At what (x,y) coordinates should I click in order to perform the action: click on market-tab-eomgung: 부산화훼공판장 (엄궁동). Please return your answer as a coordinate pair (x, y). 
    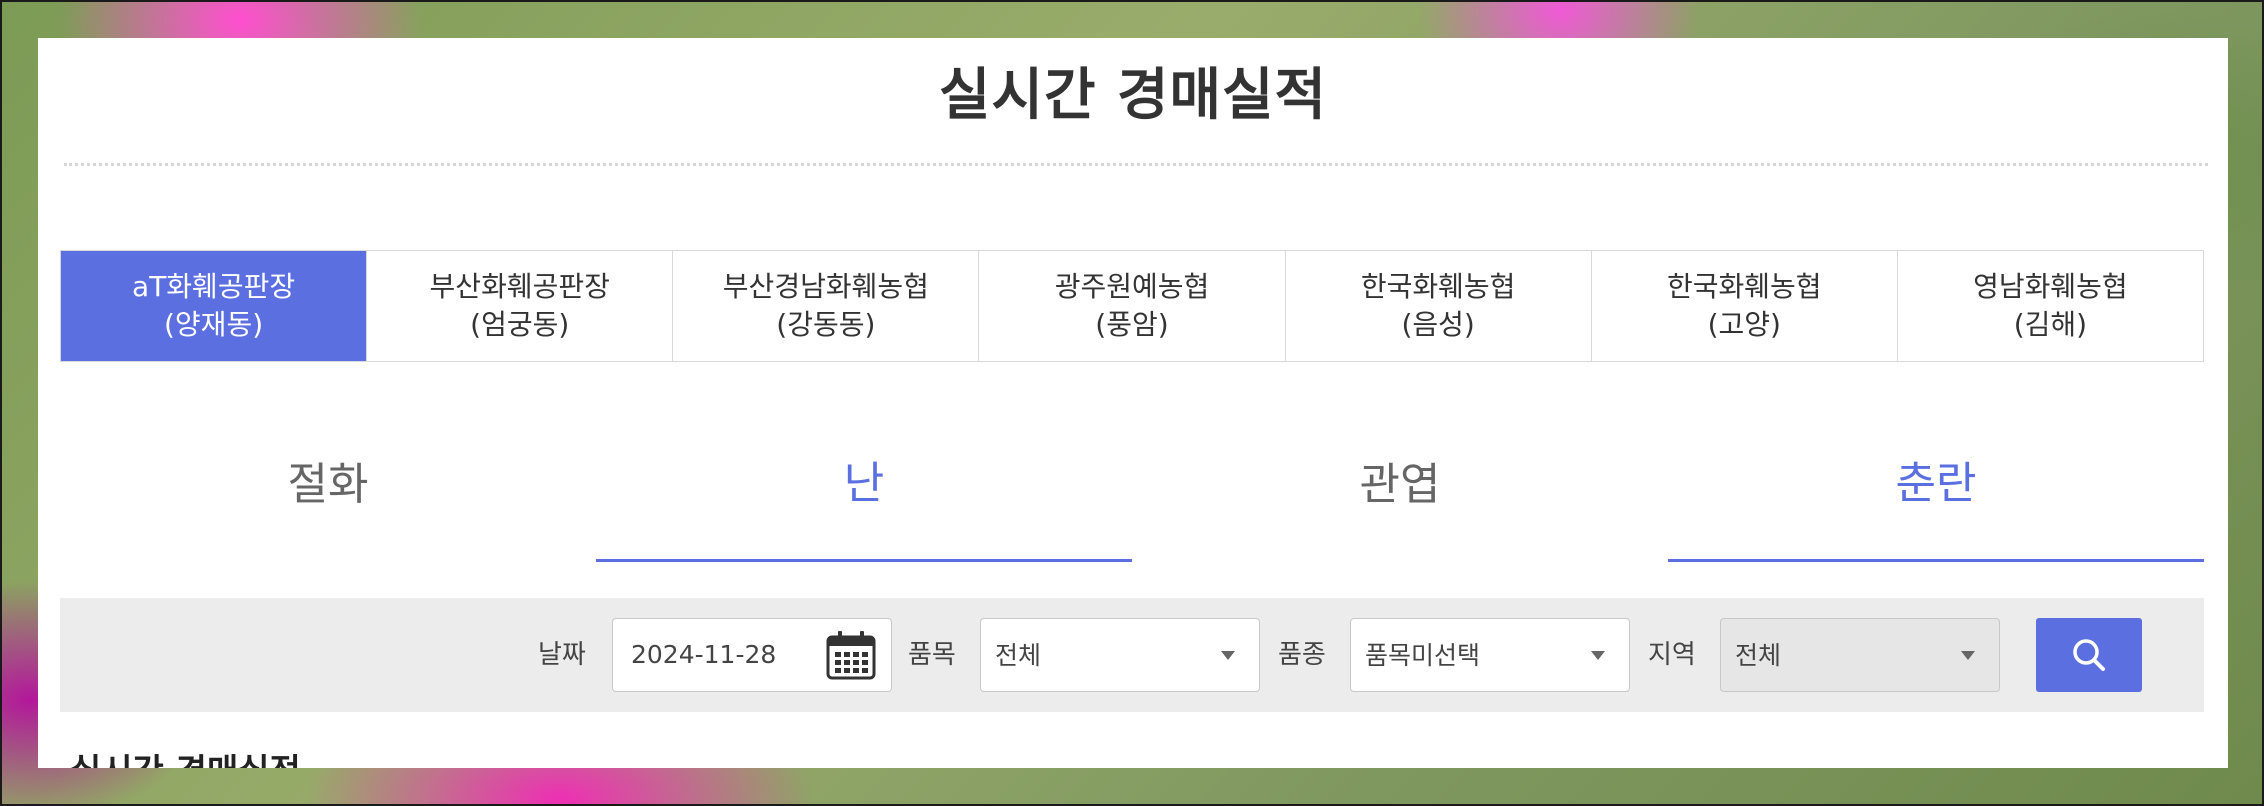
    Looking at the image, I should click on (519, 306).